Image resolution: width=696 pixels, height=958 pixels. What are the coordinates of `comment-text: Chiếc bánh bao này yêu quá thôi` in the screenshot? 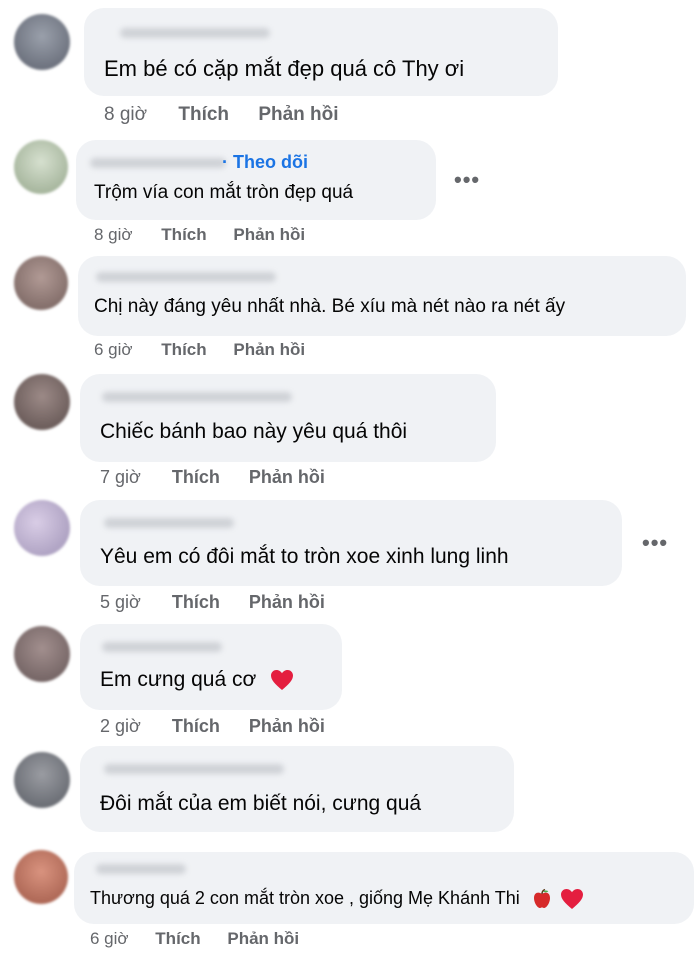 It's located at (254, 431).